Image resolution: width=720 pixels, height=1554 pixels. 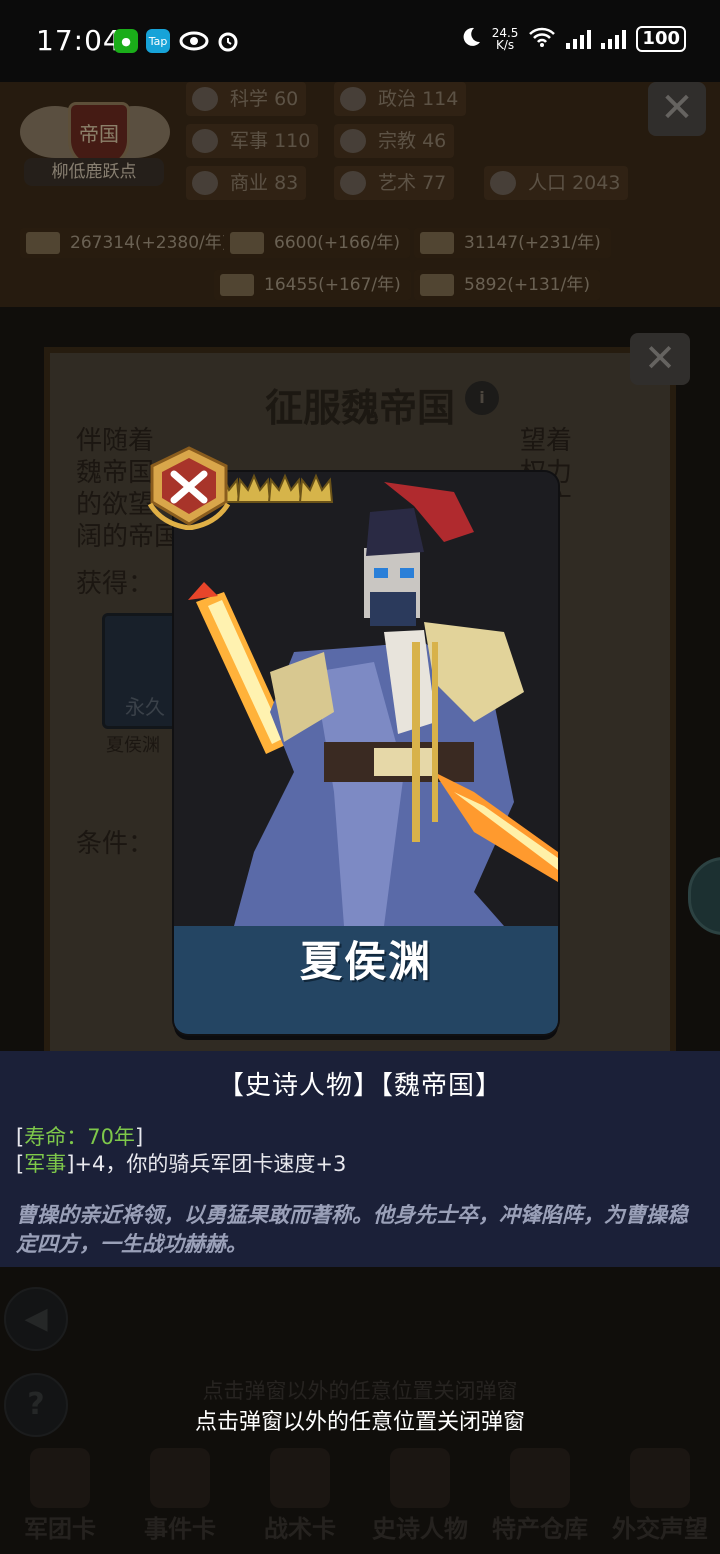 I want to click on status-bar: 17:04 ● Tap 24.5 K/s 100, so click(x=360, y=41).